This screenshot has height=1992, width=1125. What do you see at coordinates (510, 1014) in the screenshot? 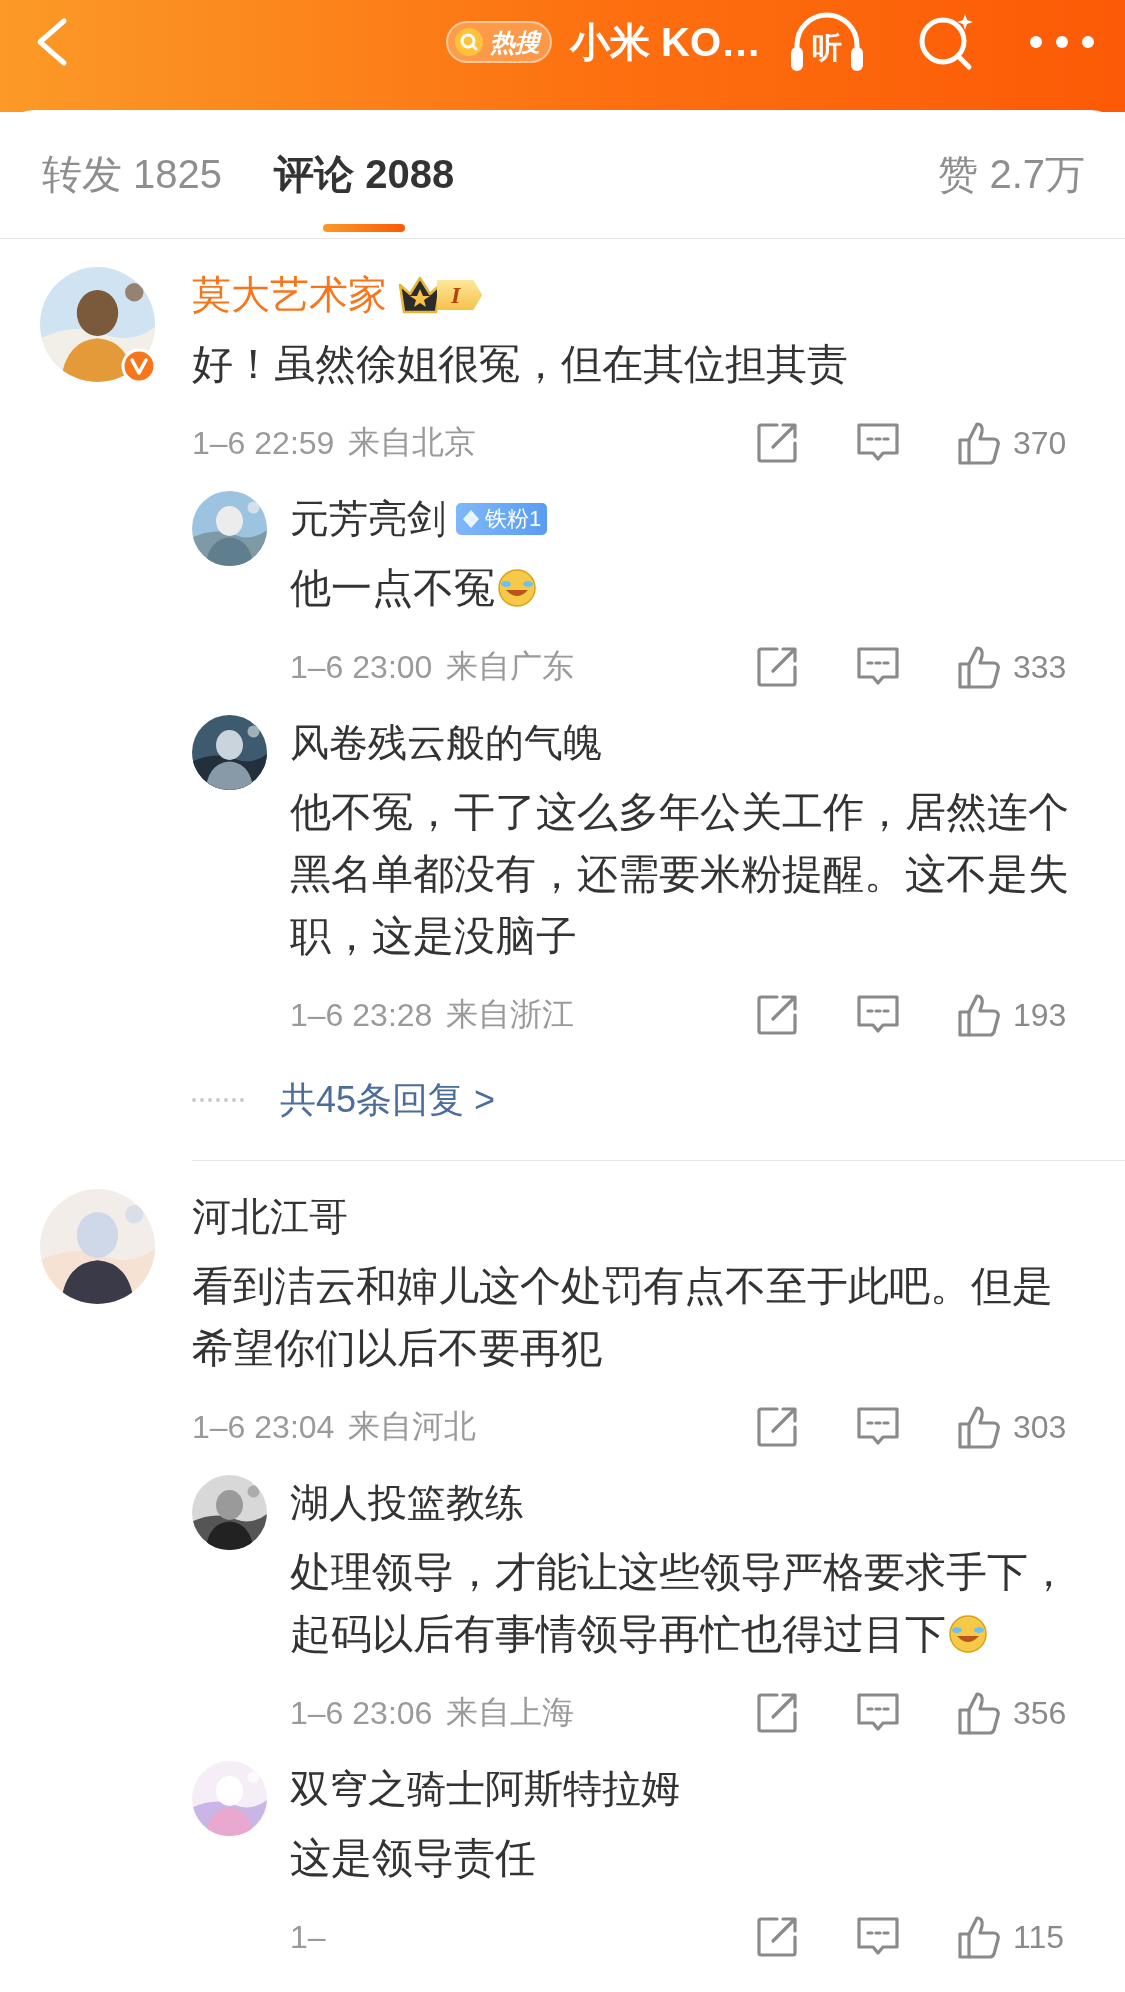
I see `location-label: 来自浙江` at bounding box center [510, 1014].